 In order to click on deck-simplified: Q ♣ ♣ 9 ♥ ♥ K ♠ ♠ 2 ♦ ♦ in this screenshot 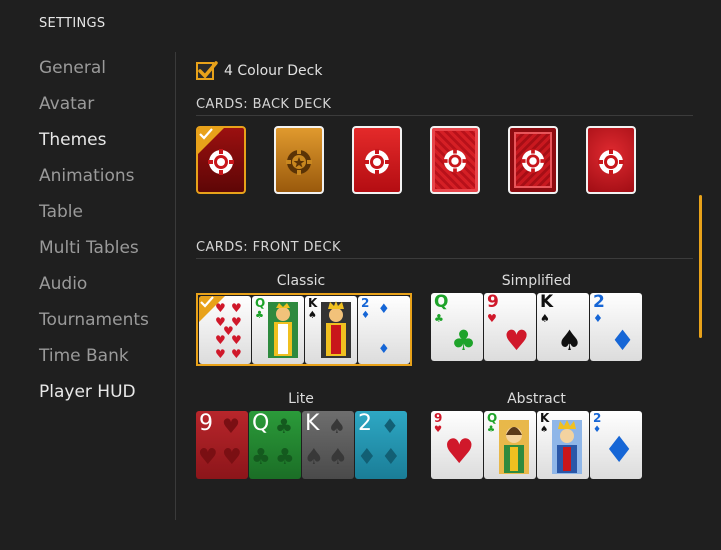, I will do `click(536, 327)`.